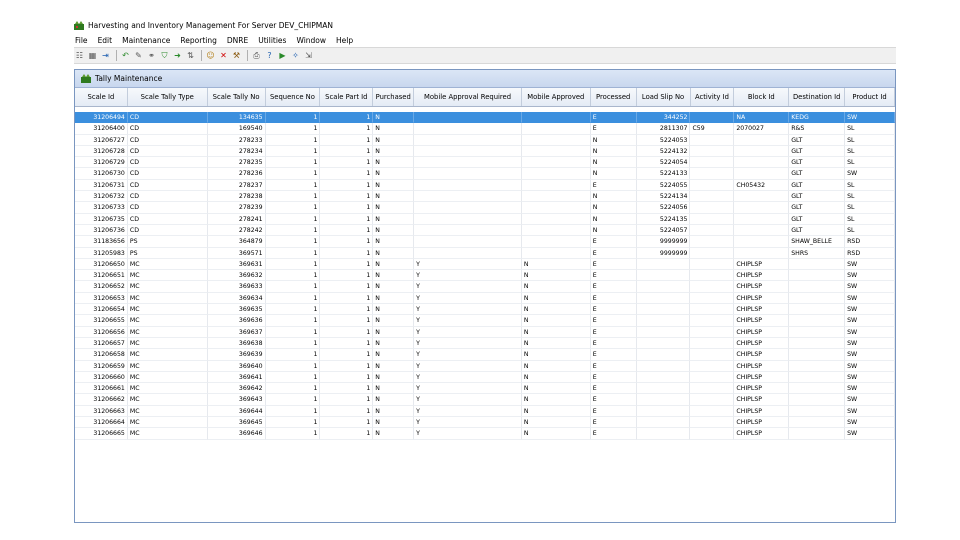 This screenshot has width=960, height=540. What do you see at coordinates (101, 310) in the screenshot?
I see `cell-scale-id: 31206654` at bounding box center [101, 310].